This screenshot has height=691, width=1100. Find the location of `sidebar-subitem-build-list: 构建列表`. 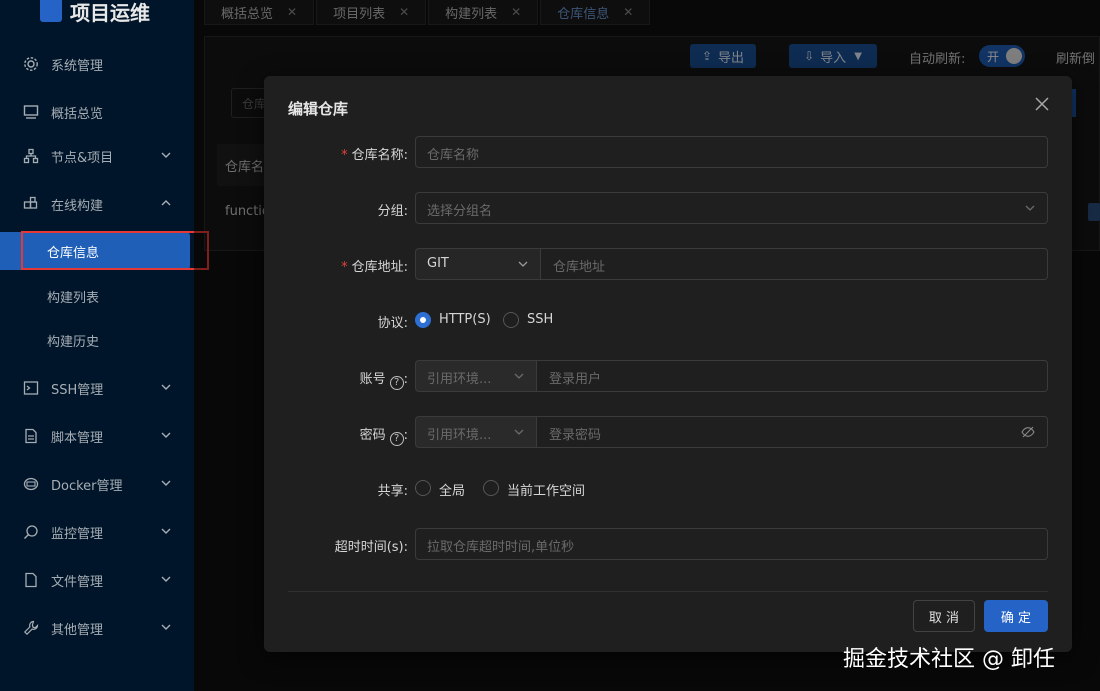

sidebar-subitem-build-list: 构建列表 is located at coordinates (97, 296).